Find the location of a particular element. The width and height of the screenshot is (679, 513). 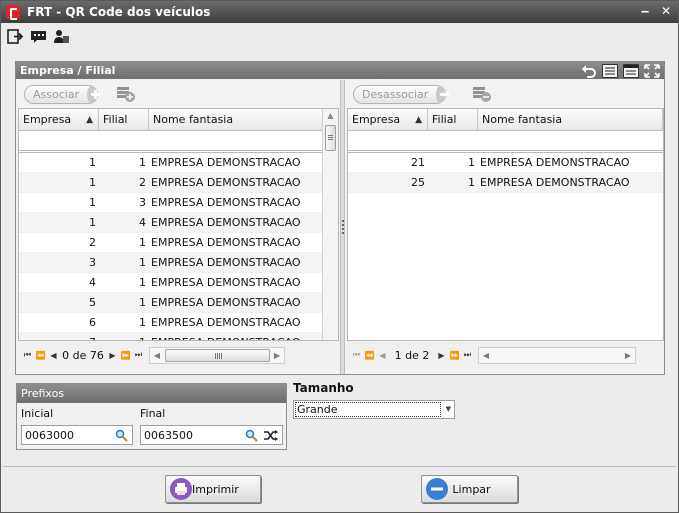

left-horizontal-scrollbar: ◀ ▶ is located at coordinates (217, 355).